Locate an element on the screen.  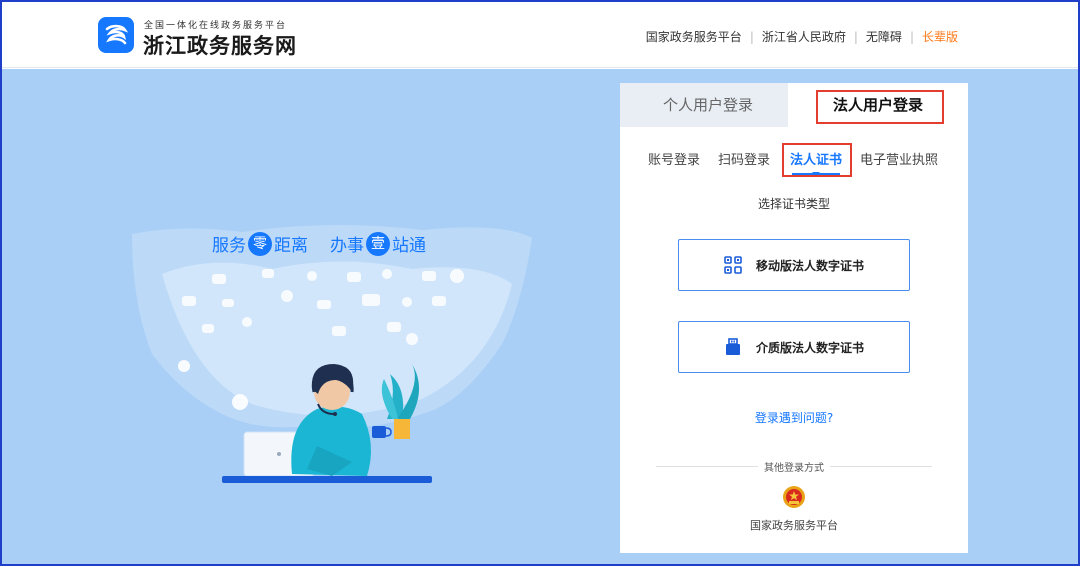
media-cert-button: 介质版法人数字证书 is located at coordinates (794, 347).